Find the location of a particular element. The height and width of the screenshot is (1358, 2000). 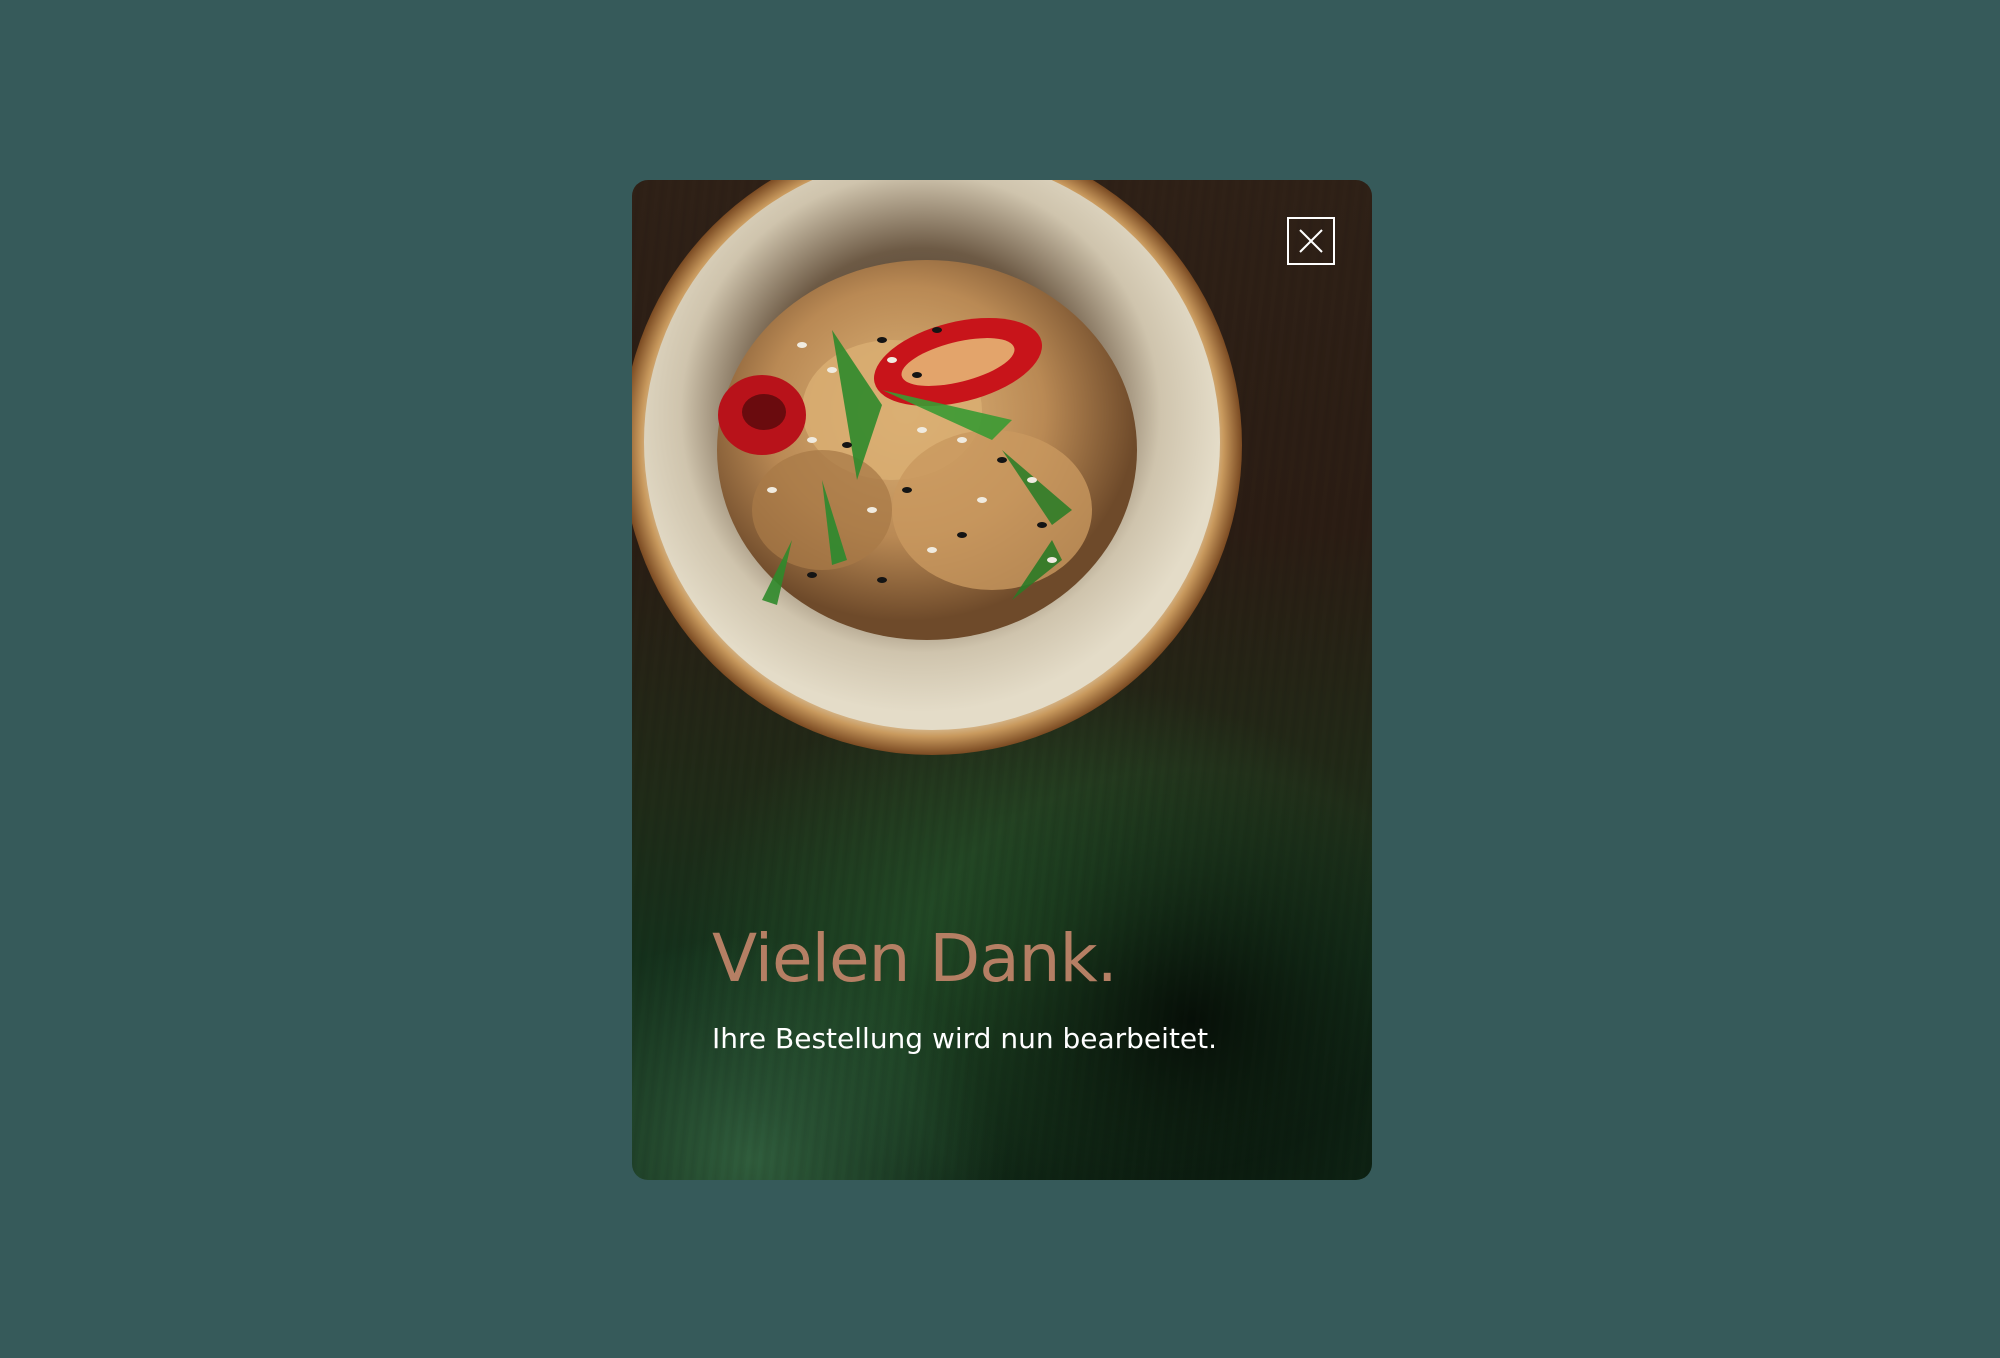

close-icon is located at coordinates (1311, 241).